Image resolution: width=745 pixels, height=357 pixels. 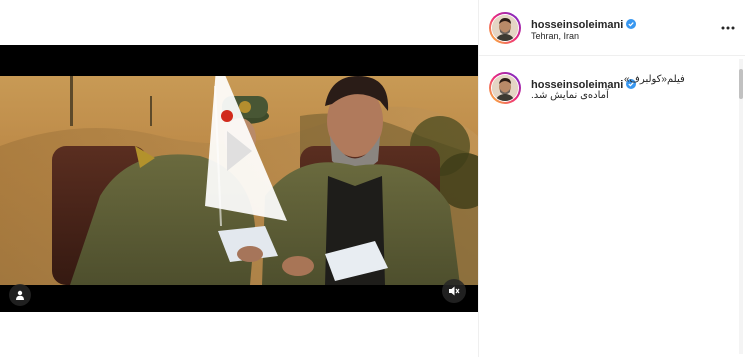 I want to click on avatar, so click(x=505, y=28).